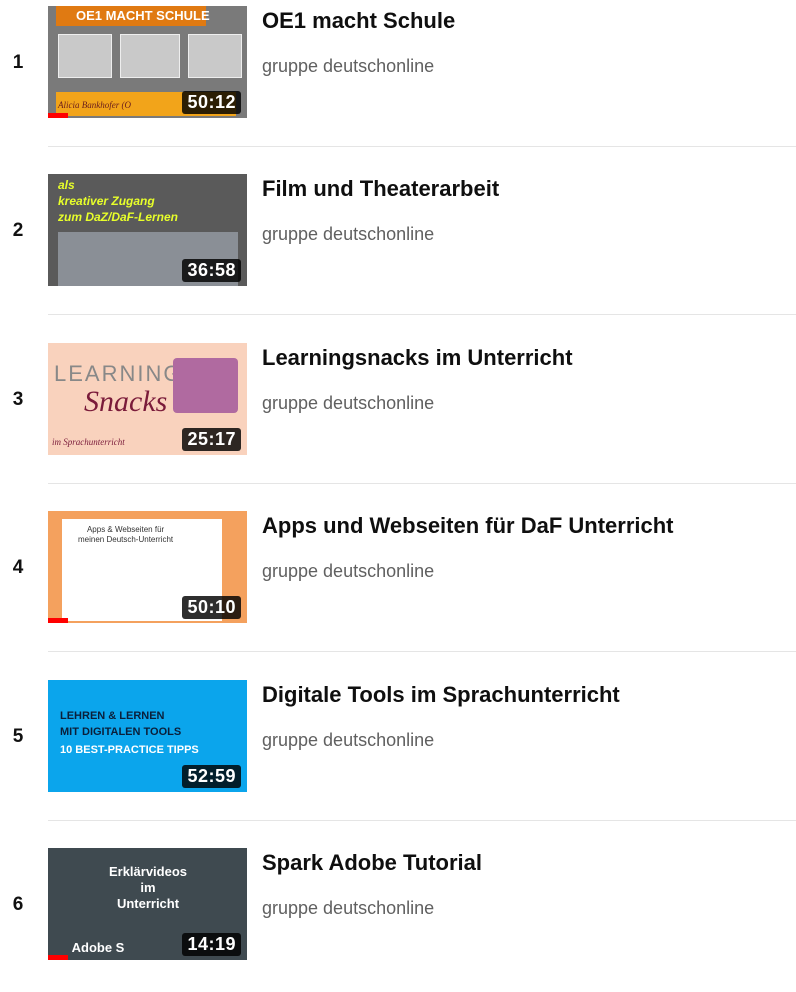 The height and width of the screenshot is (992, 796). I want to click on thumbnail-text: Adobe S, so click(98, 947).